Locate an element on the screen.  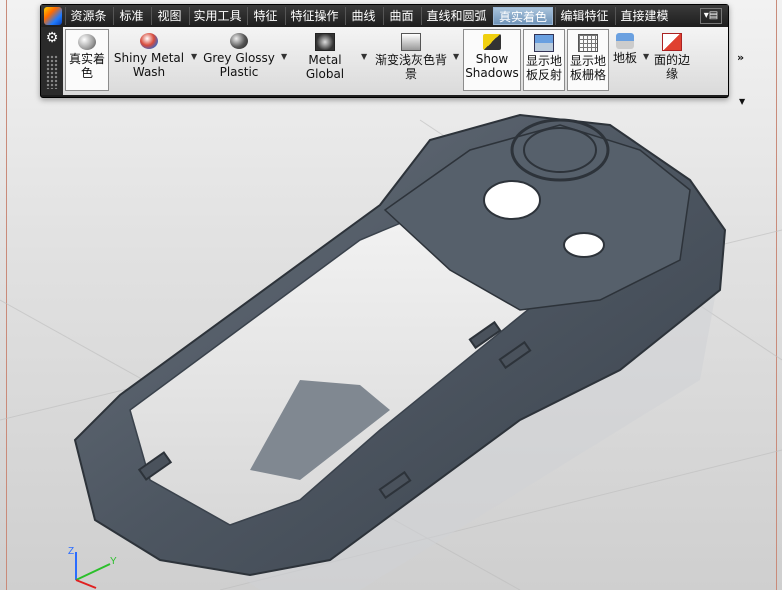
tab-standard: 标准 is located at coordinates (131, 16).